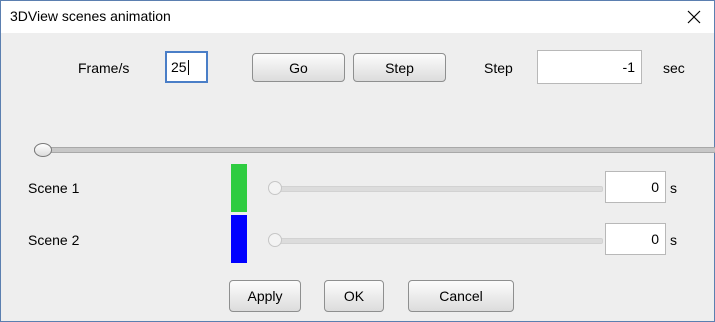  I want to click on timeline-slider-track, so click(374, 150).